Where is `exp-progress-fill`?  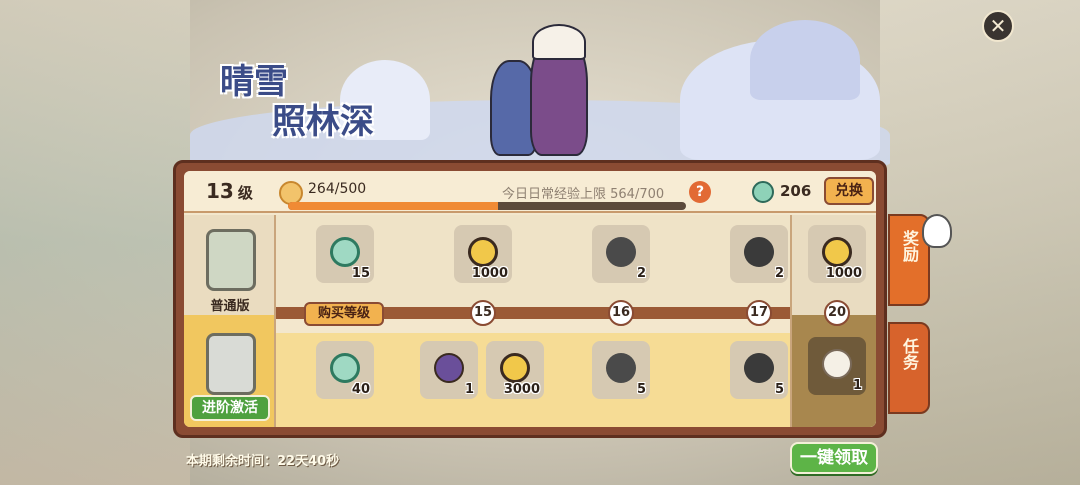
exp-progress-fill is located at coordinates (393, 206).